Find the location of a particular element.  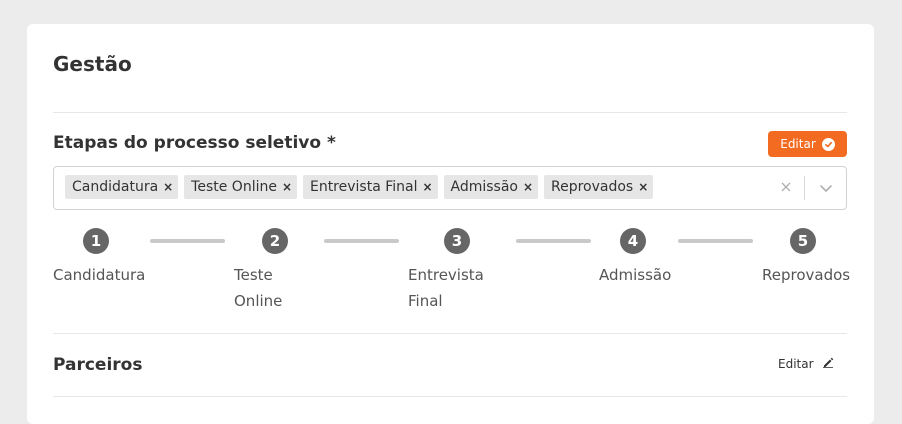

check-circle-icon is located at coordinates (828, 144).